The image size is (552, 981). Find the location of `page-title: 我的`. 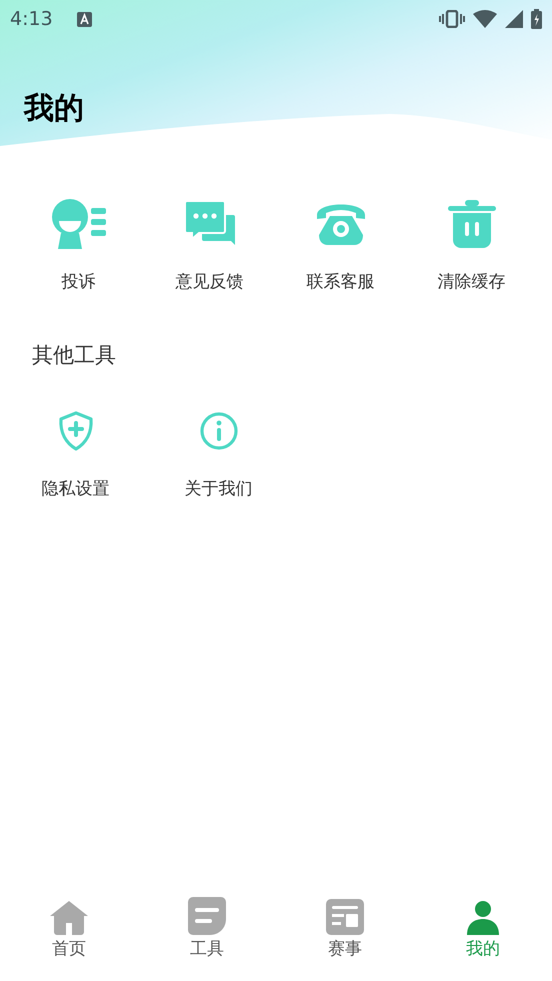

page-title: 我的 is located at coordinates (53, 109).